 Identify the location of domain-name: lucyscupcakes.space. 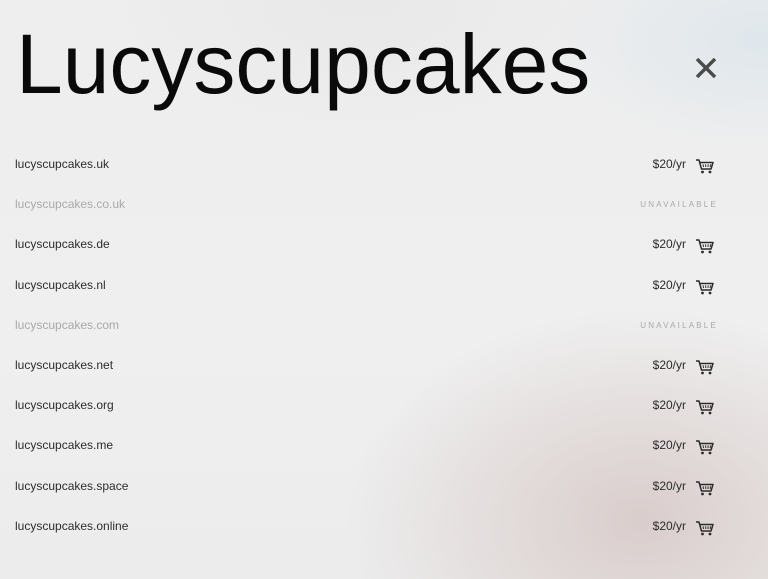
(72, 485).